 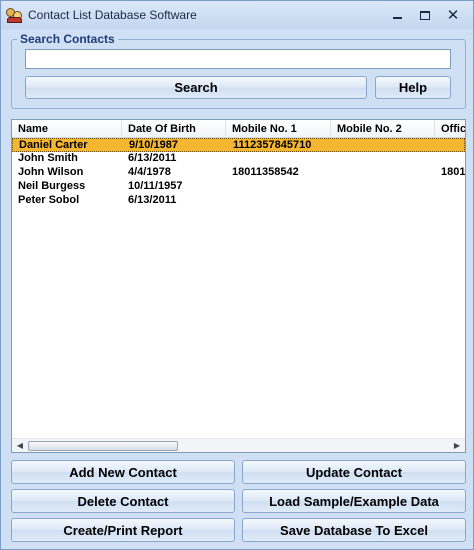 I want to click on cell-dob: 9/10/1987, so click(x=153, y=145).